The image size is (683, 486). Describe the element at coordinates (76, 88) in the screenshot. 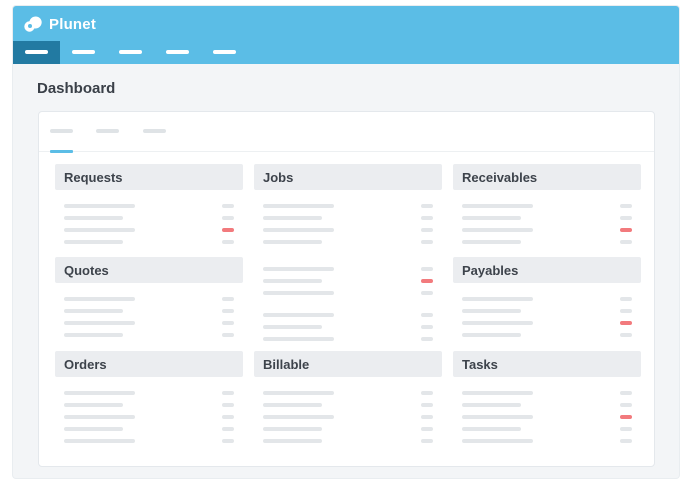

I see `page-title: Dashboard` at that location.